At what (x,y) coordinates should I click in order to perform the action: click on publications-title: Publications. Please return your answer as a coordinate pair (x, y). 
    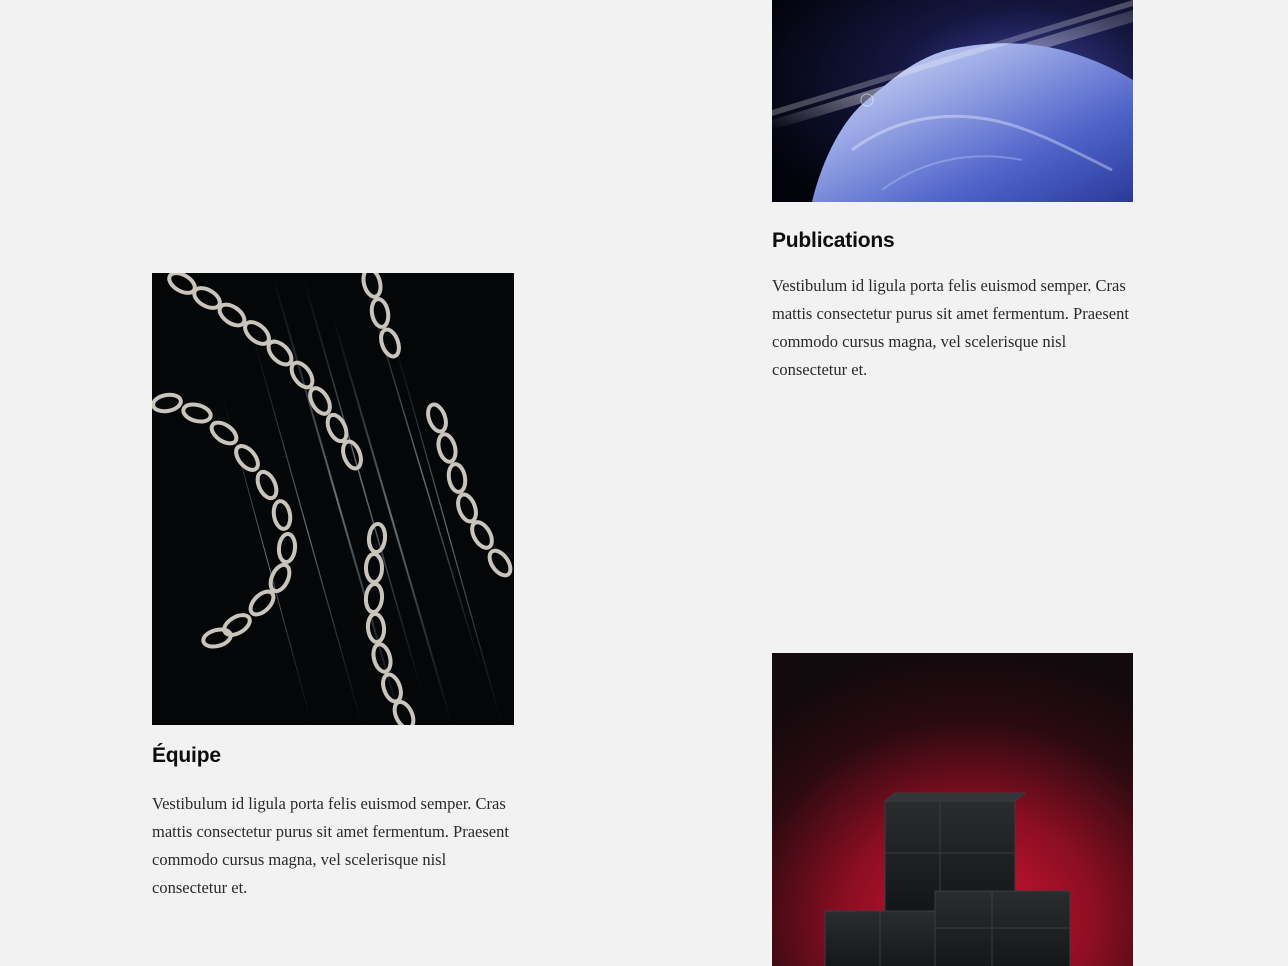
    Looking at the image, I should click on (833, 241).